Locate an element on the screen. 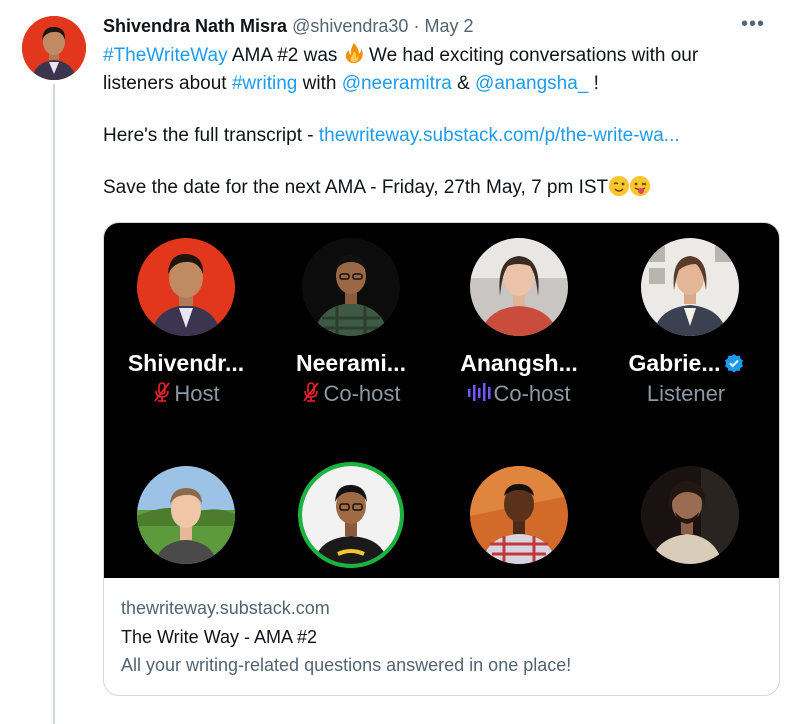 This screenshot has width=800, height=724. participant-role: Listener is located at coordinates (686, 393).